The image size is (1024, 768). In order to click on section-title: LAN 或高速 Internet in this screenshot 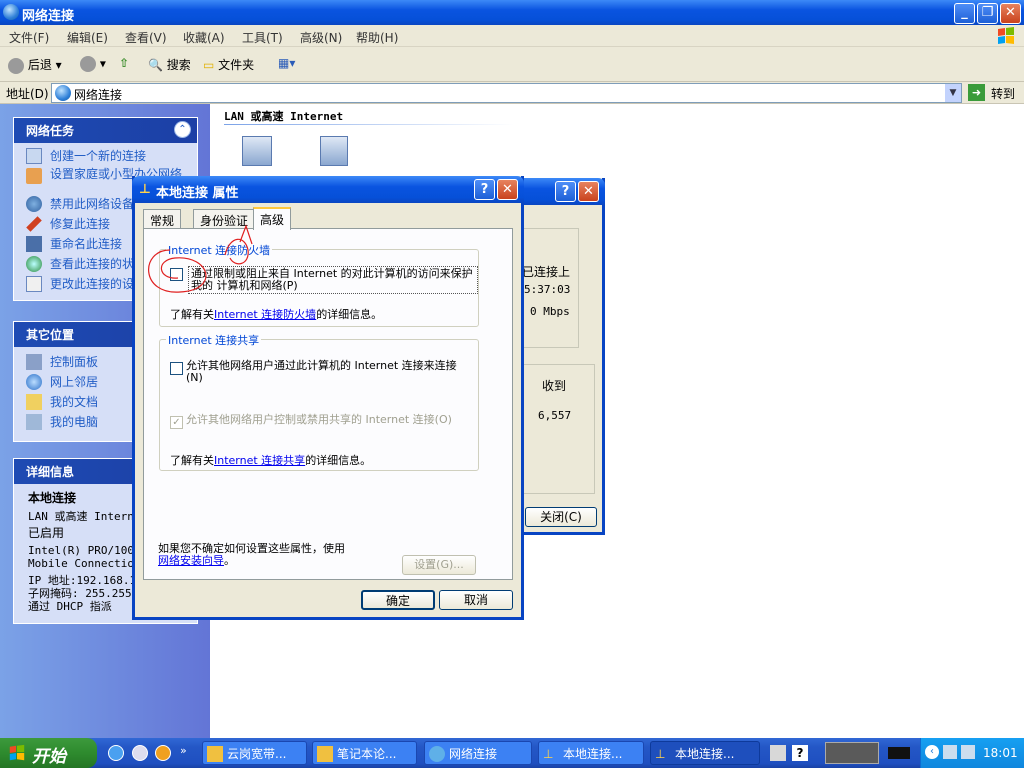, I will do `click(284, 116)`.